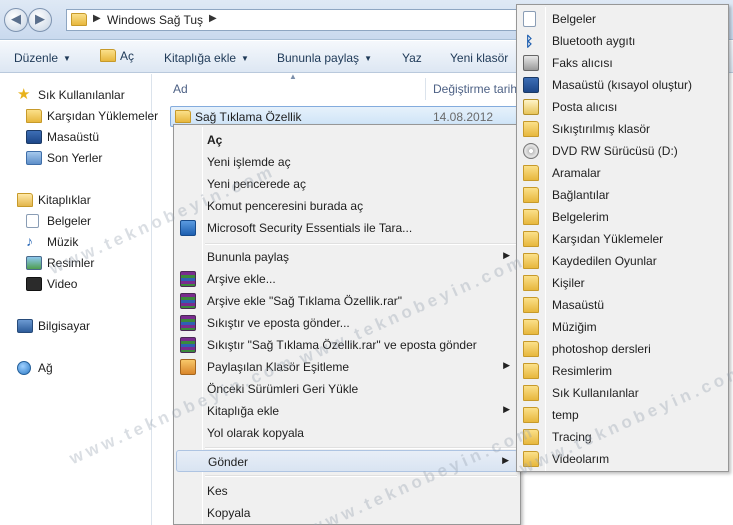 This screenshot has width=733, height=525. I want to click on sendto-temp: temp, so click(623, 415).